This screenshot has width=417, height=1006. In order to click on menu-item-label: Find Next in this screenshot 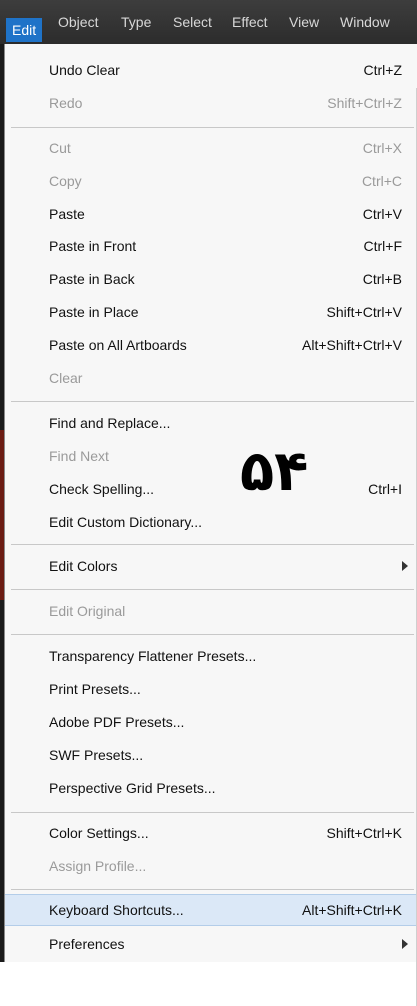, I will do `click(79, 456)`.